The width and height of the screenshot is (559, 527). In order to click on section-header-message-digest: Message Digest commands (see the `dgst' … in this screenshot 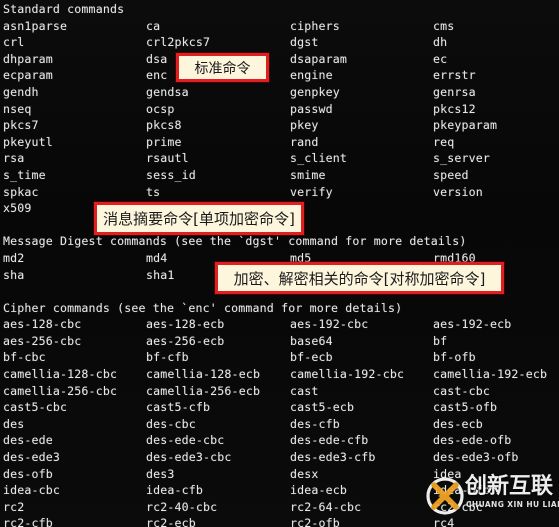, I will do `click(235, 241)`.